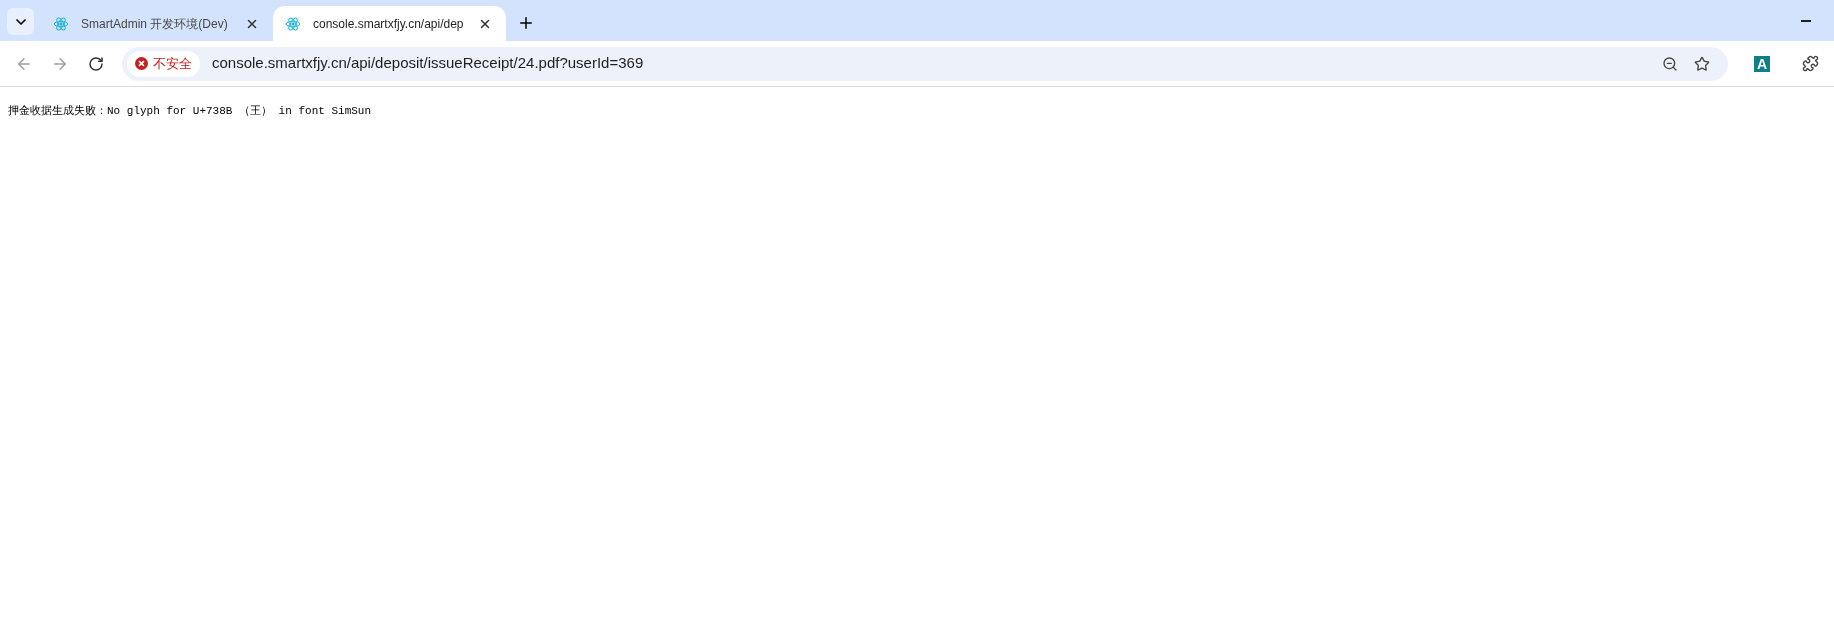  I want to click on url-text: console.smartxfjy.cn/api/deposit/issueReceipt/24.pdf?userId=369, so click(428, 63).